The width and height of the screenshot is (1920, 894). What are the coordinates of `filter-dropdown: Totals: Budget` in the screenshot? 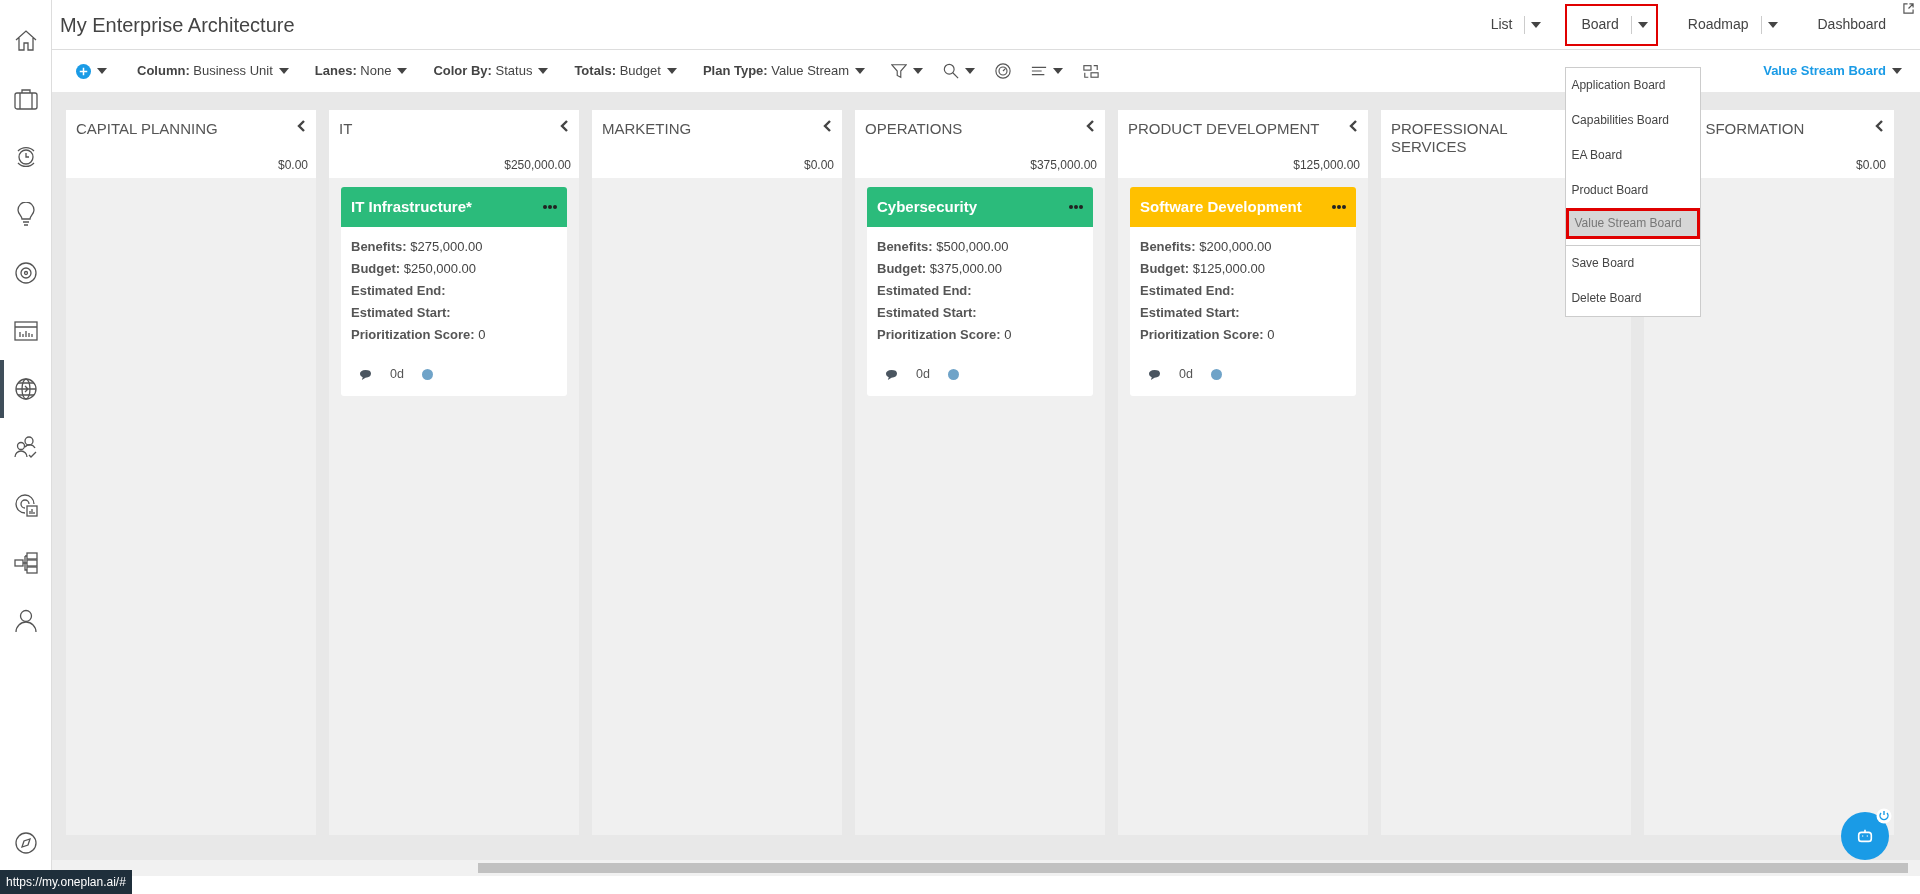 It's located at (625, 71).